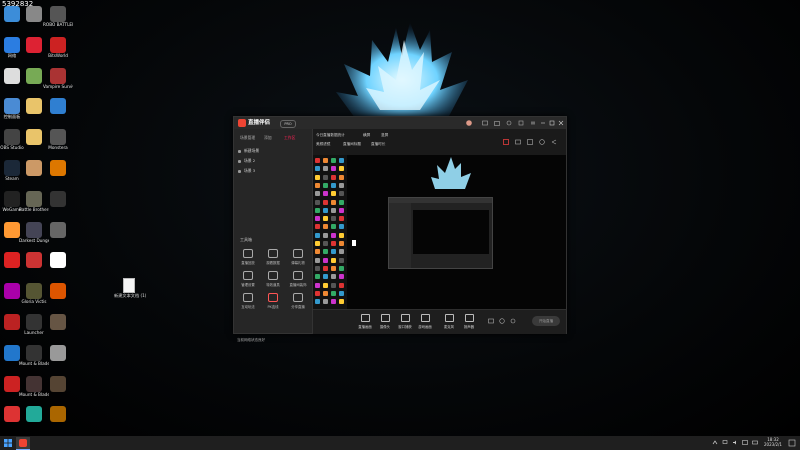  Describe the element at coordinates (506, 142) in the screenshot. I see `red-tool-icon` at that location.